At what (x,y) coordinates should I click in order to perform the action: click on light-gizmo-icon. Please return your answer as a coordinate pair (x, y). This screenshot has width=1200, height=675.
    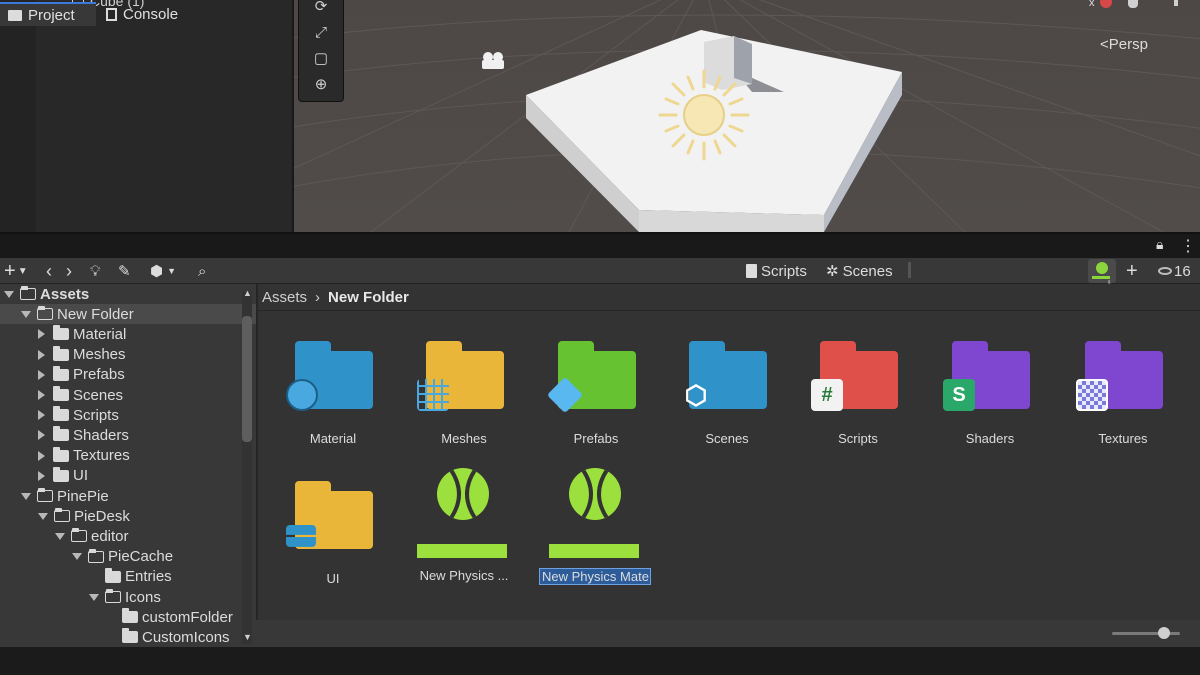
    Looking at the image, I should click on (704, 115).